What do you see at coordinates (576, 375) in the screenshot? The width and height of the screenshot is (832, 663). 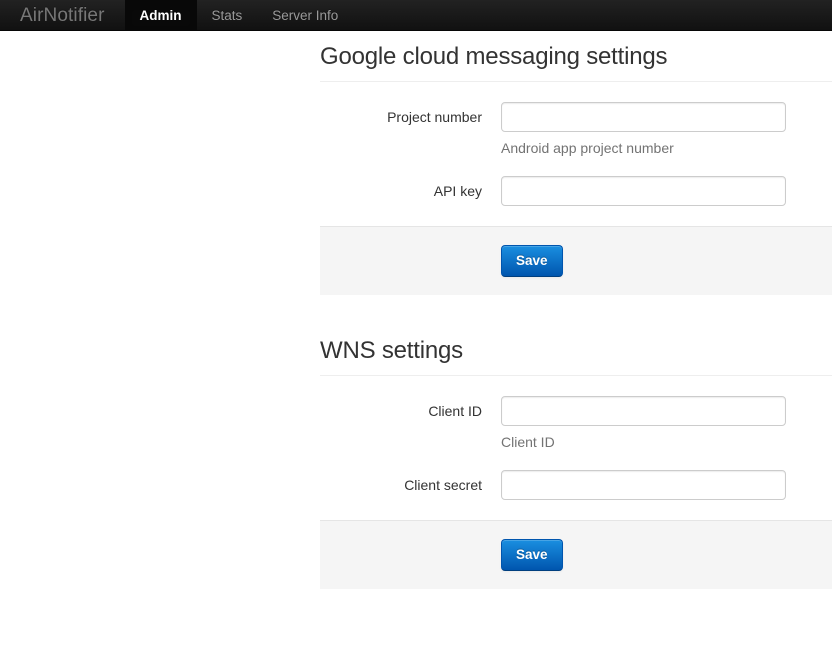 I see `section-divider-wns` at bounding box center [576, 375].